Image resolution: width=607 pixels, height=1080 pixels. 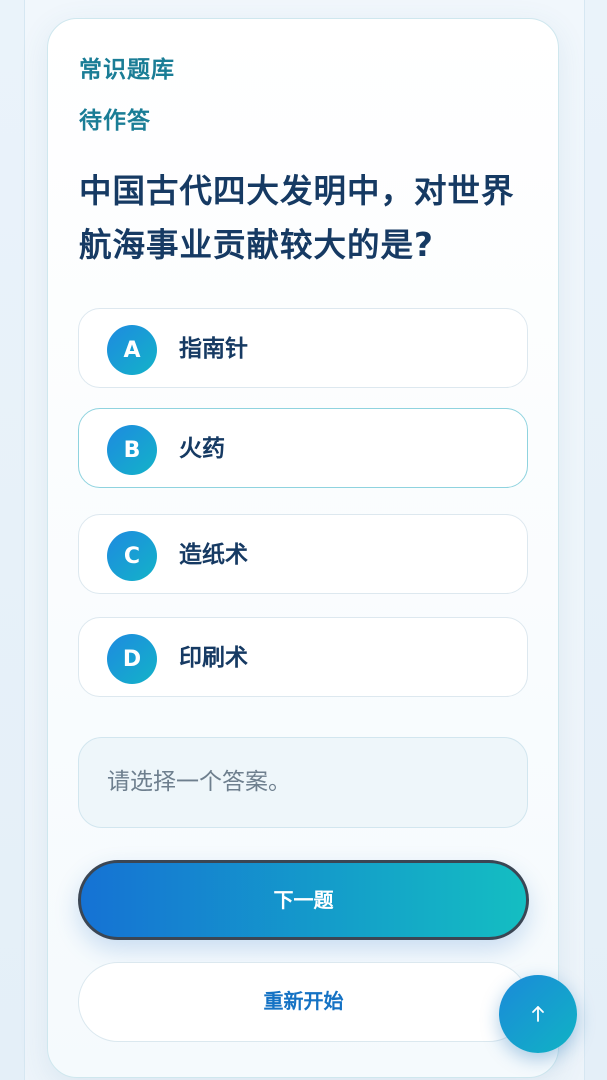 I want to click on option-label: 指南针, so click(x=213, y=349).